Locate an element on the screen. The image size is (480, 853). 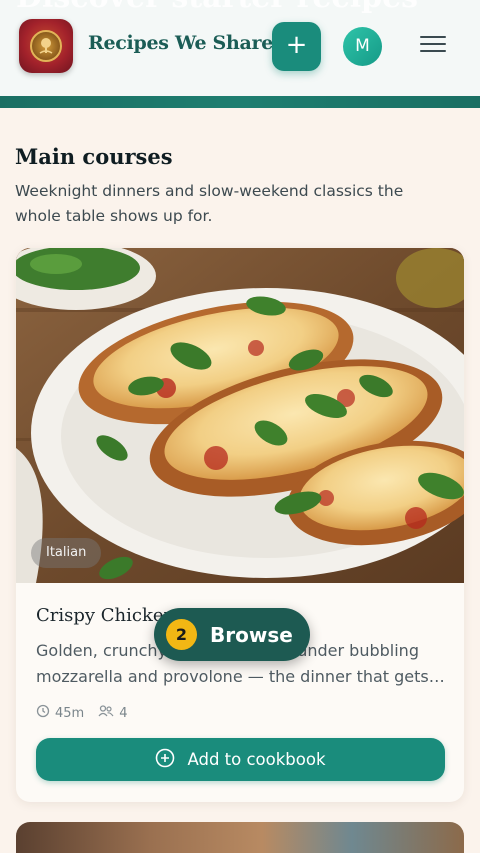
plus-circle-icon is located at coordinates (165, 760).